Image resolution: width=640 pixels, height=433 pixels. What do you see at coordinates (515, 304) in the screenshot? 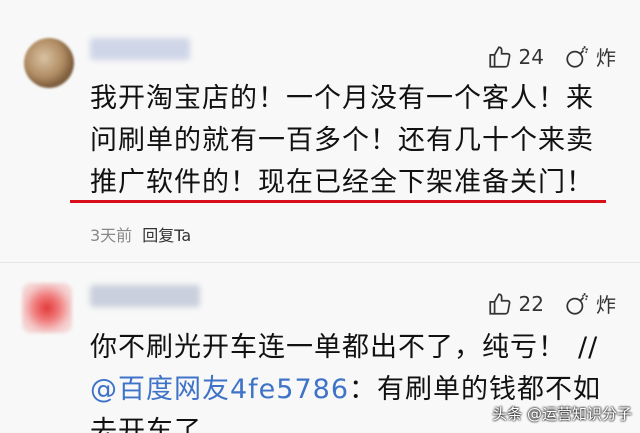
I see `like-button: 22` at bounding box center [515, 304].